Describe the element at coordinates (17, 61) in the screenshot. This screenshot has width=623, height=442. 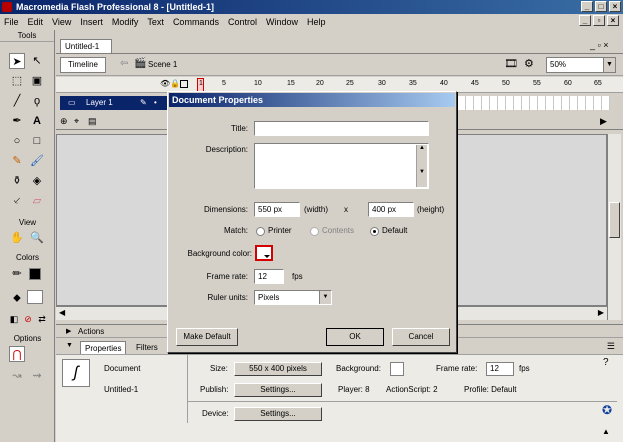
I see `selection-tool-icon: ➤` at that location.